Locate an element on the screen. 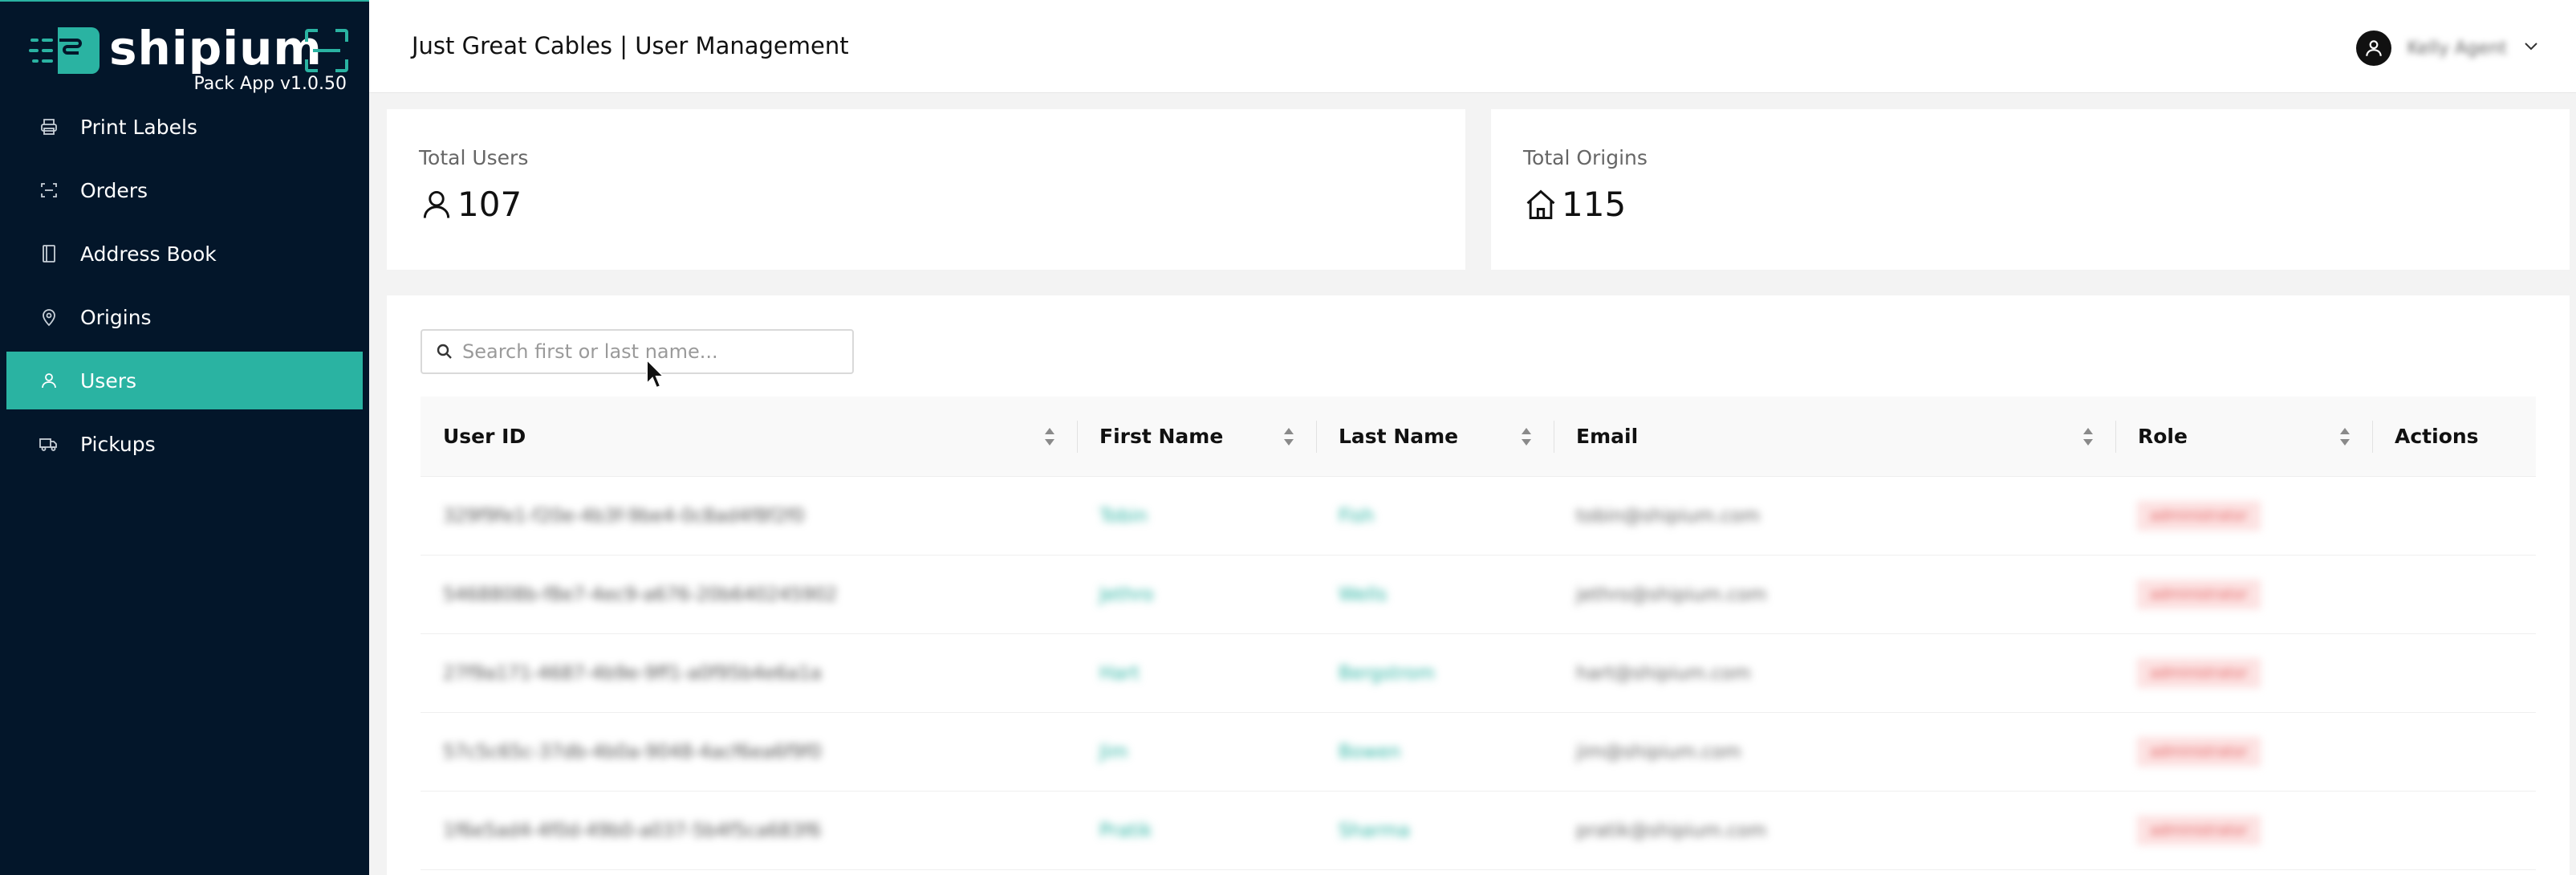 This screenshot has height=875, width=2576. column-header-first-name: First Name is located at coordinates (1196, 437).